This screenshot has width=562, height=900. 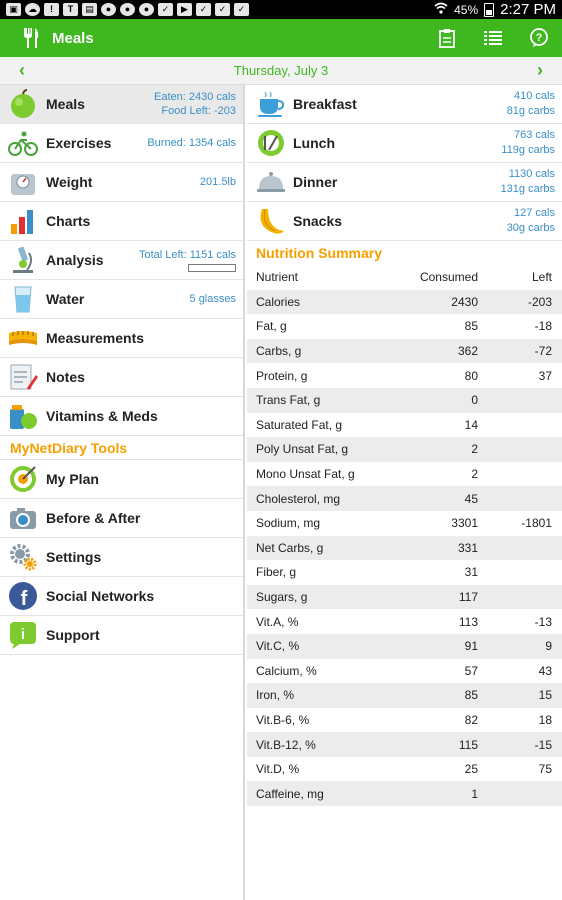 What do you see at coordinates (95, 338) in the screenshot?
I see `nav-item-label: Measurements` at bounding box center [95, 338].